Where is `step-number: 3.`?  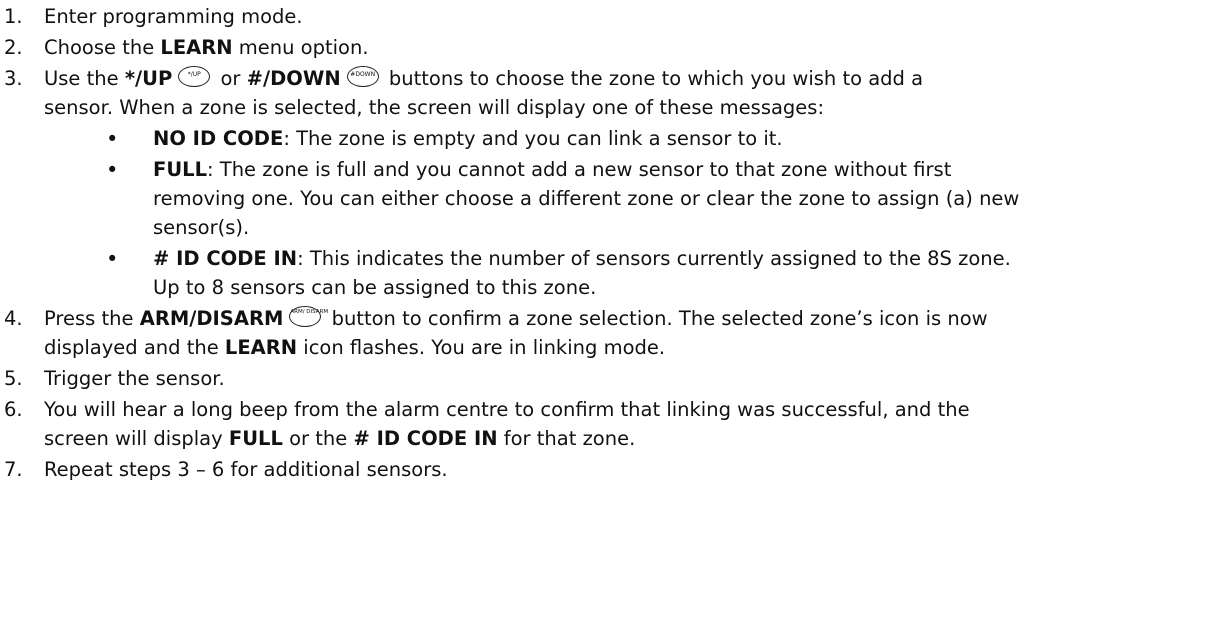
step-number: 3. is located at coordinates (13, 78).